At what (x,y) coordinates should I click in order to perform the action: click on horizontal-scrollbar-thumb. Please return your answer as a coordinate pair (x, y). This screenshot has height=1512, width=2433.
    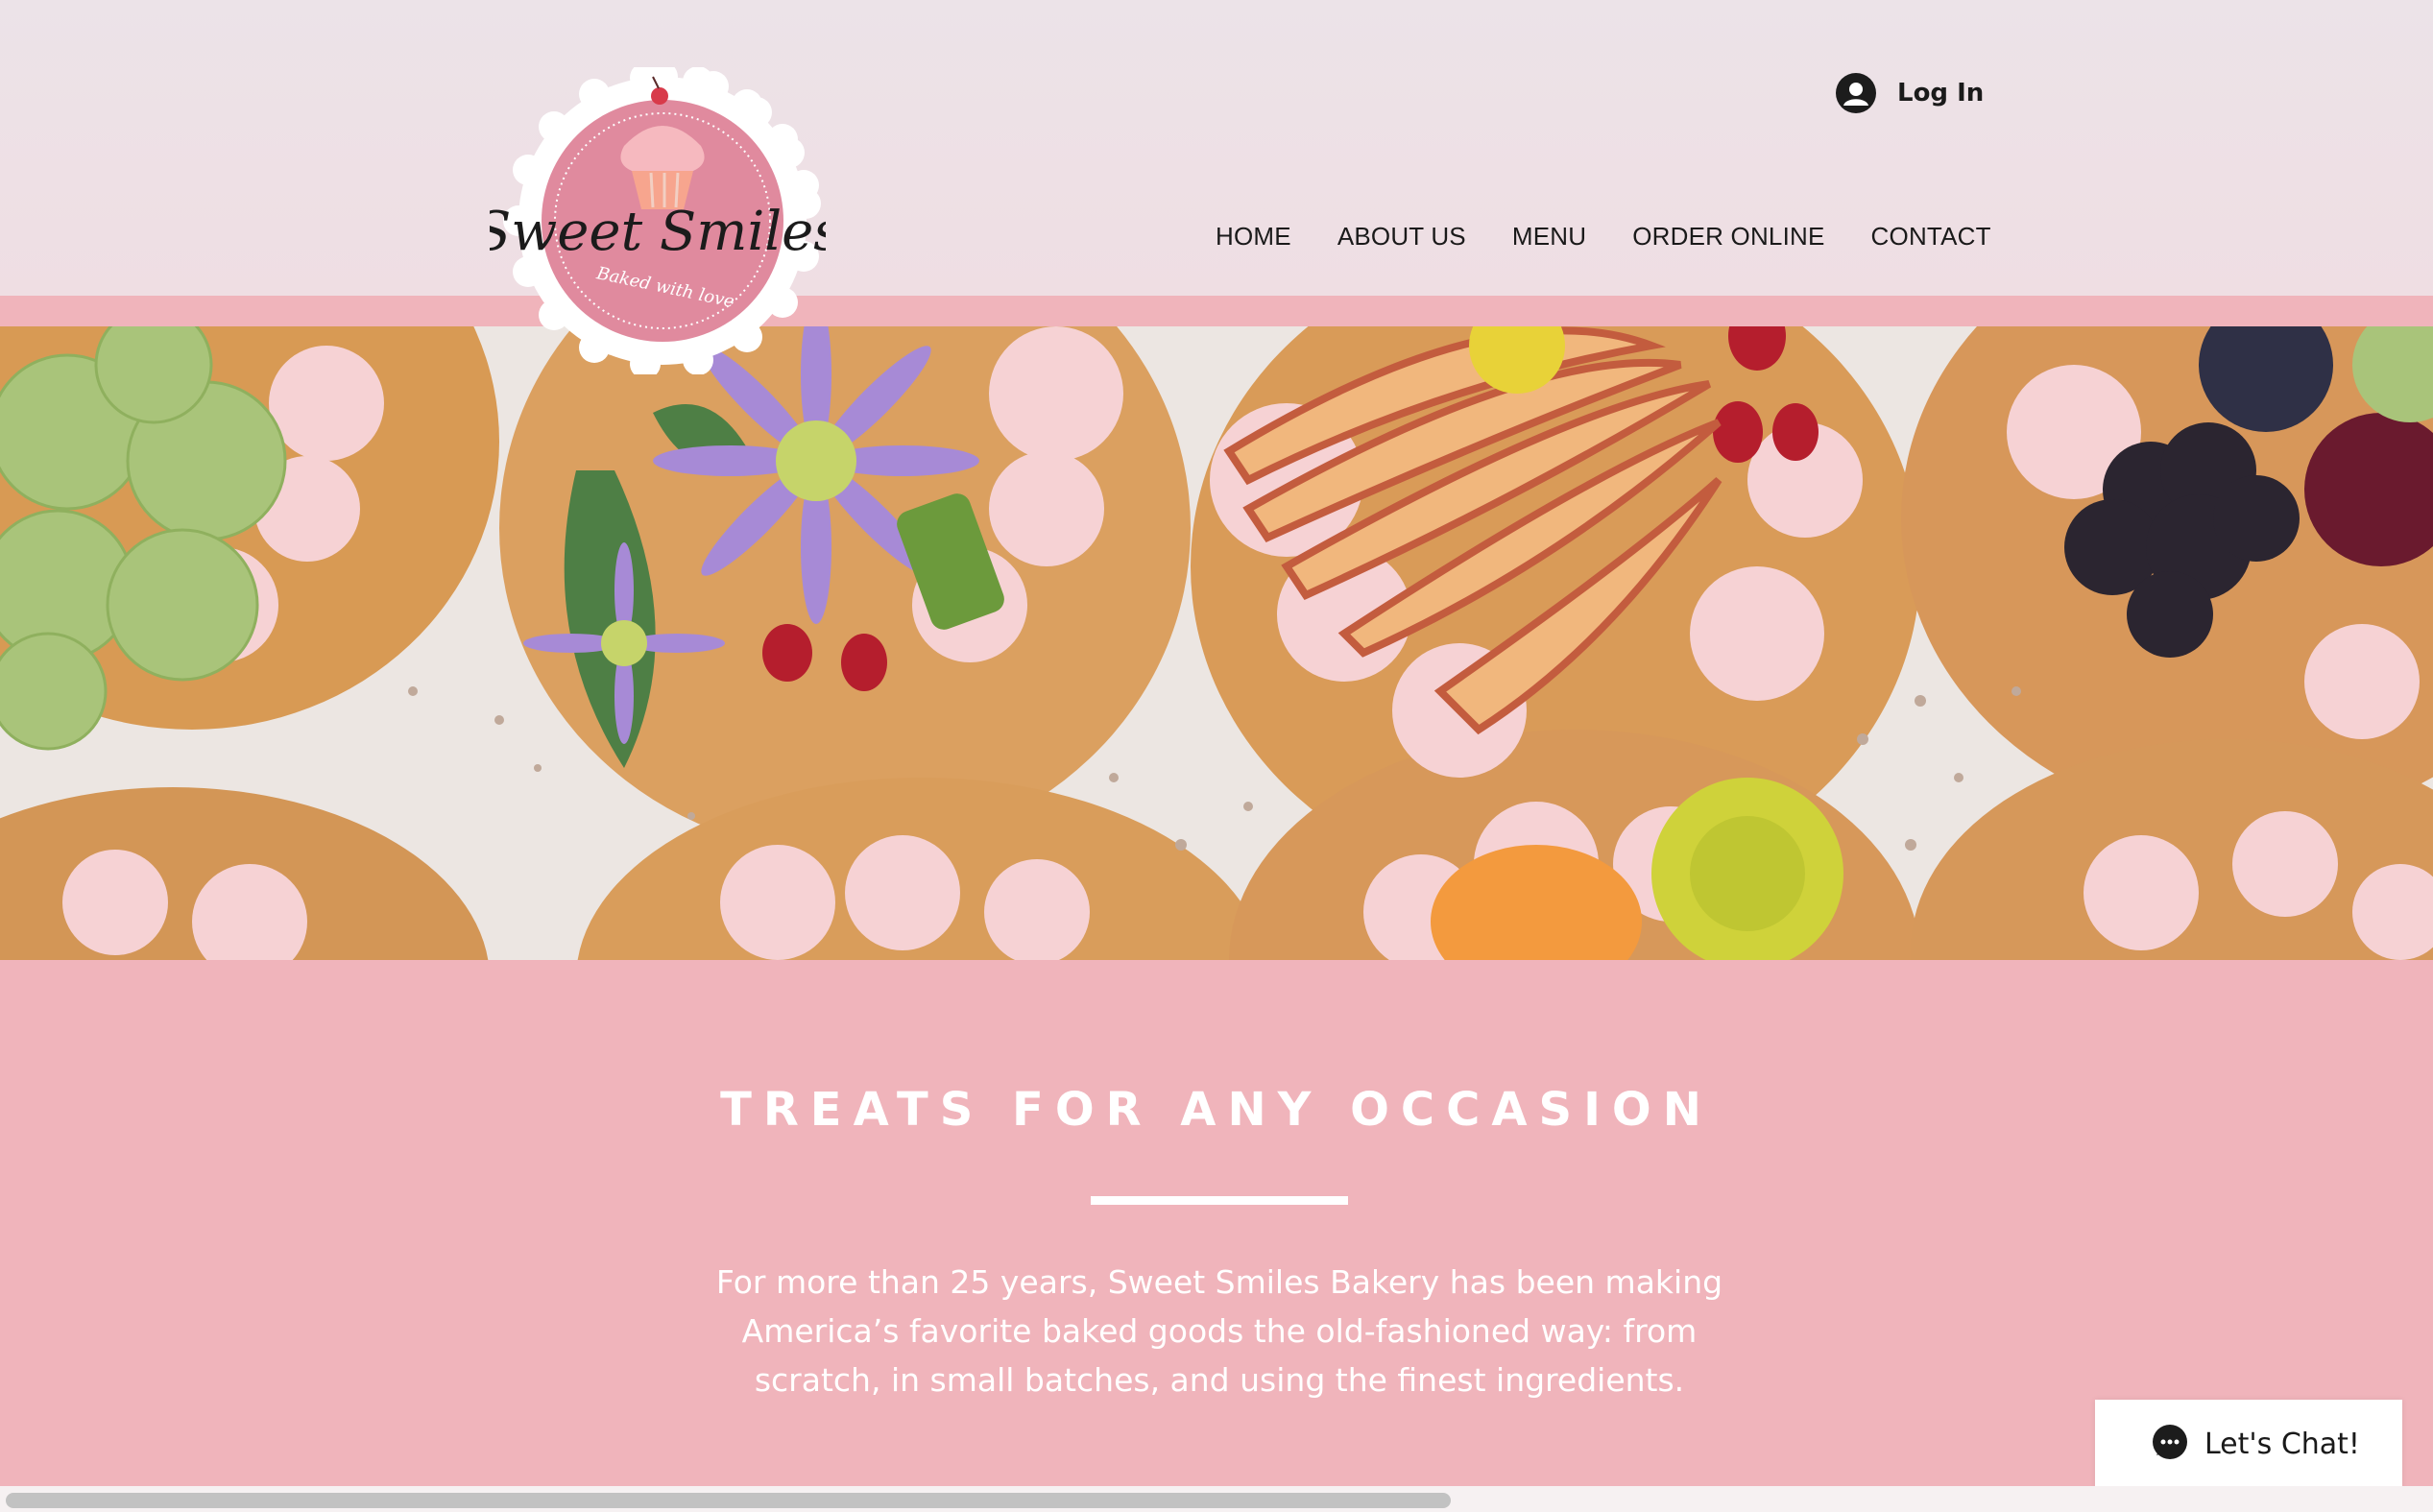
    Looking at the image, I should click on (728, 1500).